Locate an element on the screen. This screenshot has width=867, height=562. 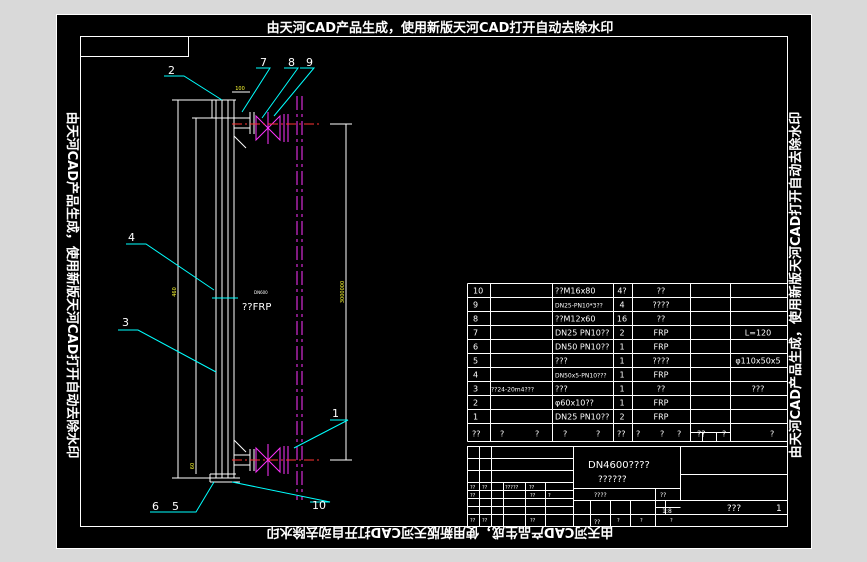
watermark-top: 由天河CAD产品生成，使用新版天河CAD打开自动去除水印 is located at coordinates (440, 28).